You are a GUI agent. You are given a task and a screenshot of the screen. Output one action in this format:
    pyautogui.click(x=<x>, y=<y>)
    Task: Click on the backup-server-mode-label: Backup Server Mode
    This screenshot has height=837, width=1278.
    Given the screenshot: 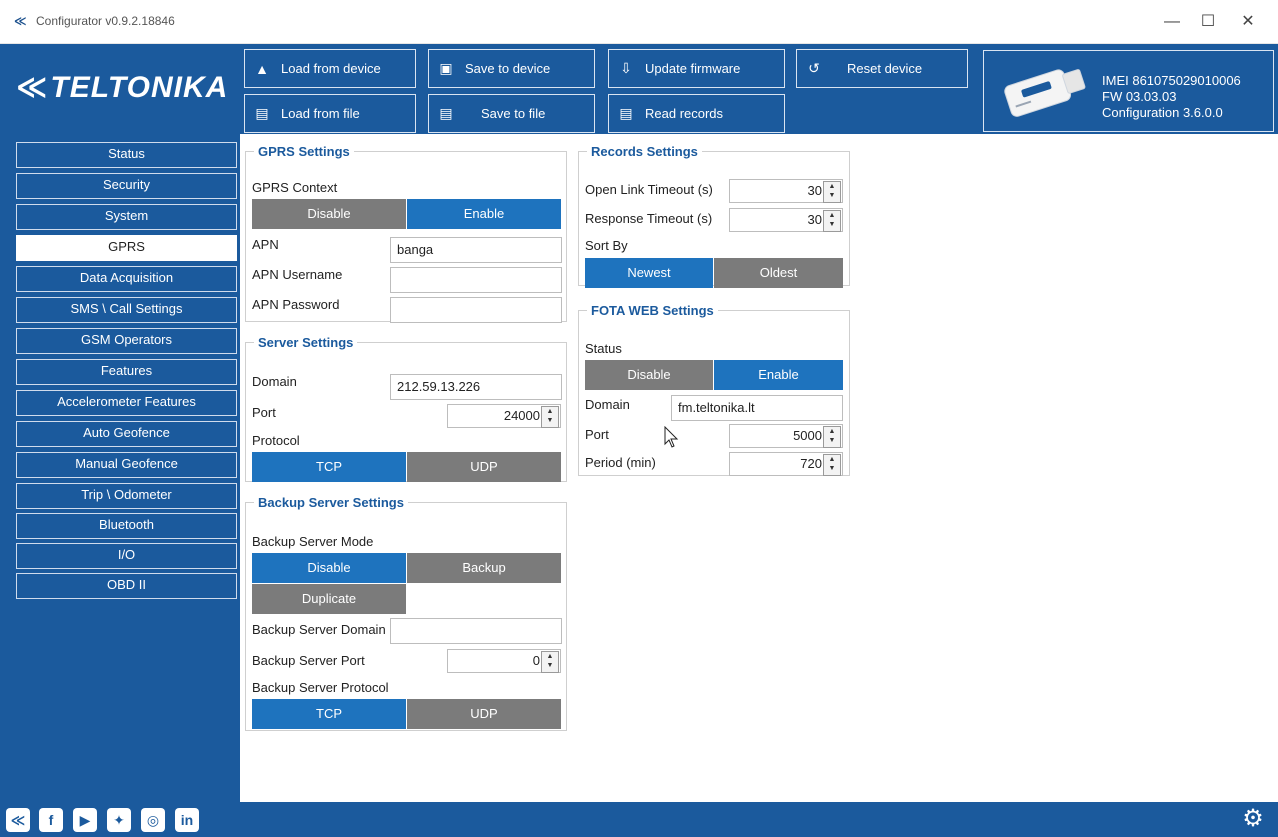 What is the action you would take?
    pyautogui.click(x=313, y=541)
    